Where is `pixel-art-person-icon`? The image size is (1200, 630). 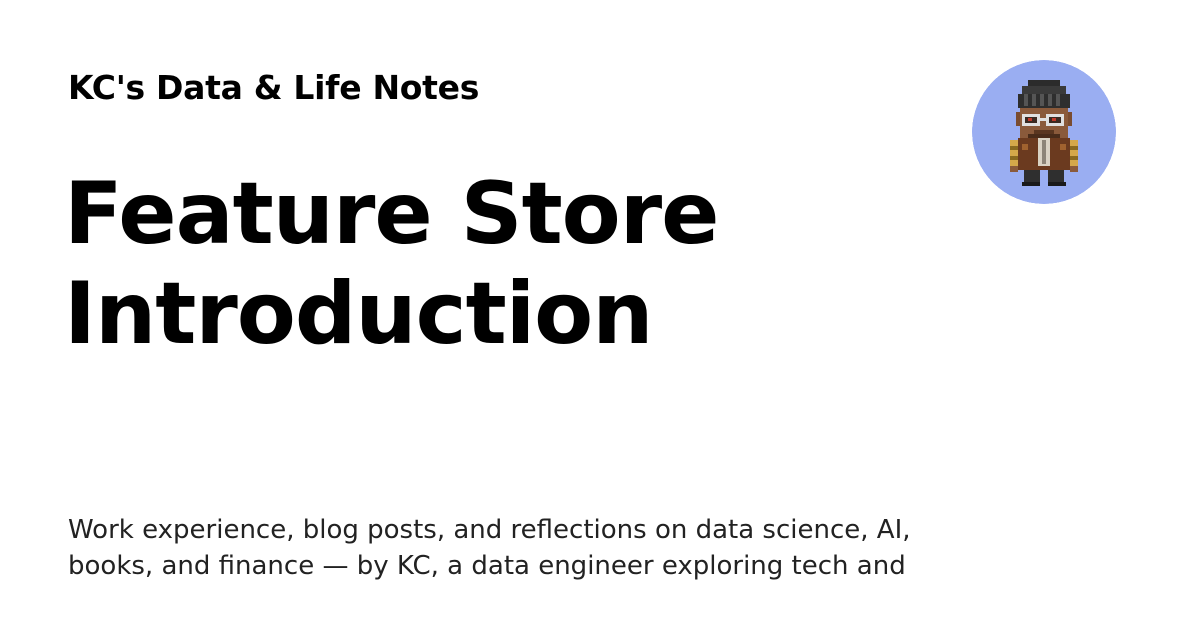 pixel-art-person-icon is located at coordinates (1044, 132).